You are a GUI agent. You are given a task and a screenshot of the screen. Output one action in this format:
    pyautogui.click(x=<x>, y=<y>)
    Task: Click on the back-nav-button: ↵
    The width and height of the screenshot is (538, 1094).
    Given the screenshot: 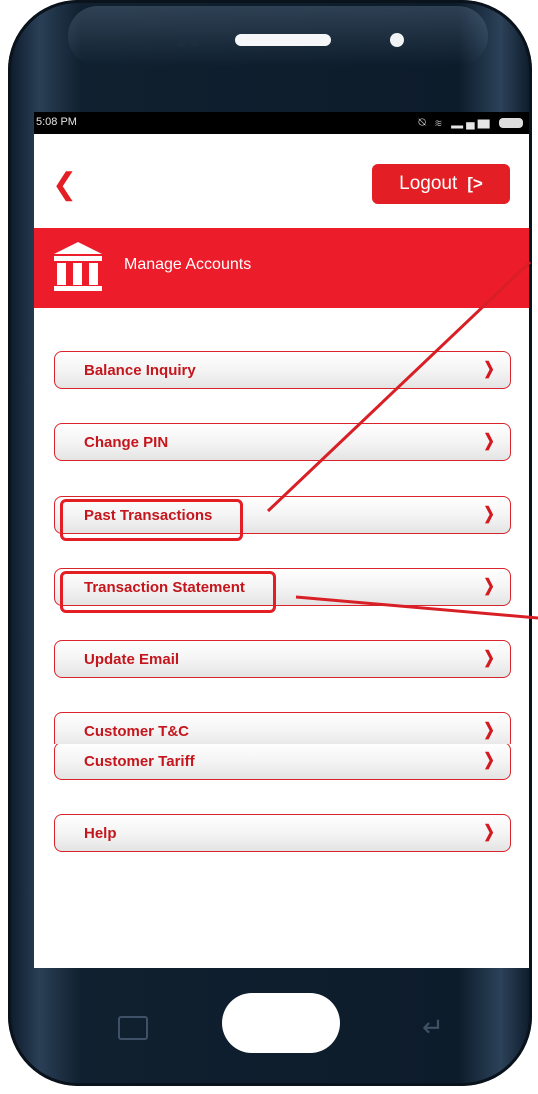 What is the action you would take?
    pyautogui.click(x=433, y=1027)
    